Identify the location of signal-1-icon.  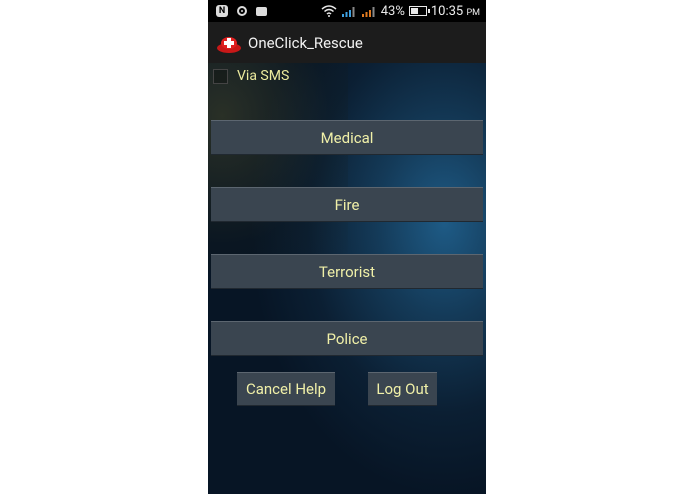
(348, 12).